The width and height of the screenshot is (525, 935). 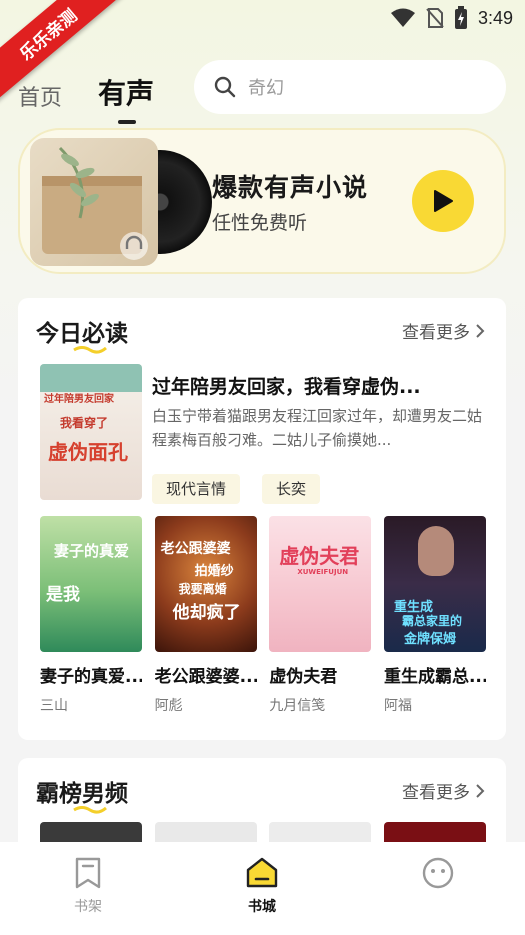 What do you see at coordinates (88, 873) in the screenshot?
I see `bookmark-icon` at bounding box center [88, 873].